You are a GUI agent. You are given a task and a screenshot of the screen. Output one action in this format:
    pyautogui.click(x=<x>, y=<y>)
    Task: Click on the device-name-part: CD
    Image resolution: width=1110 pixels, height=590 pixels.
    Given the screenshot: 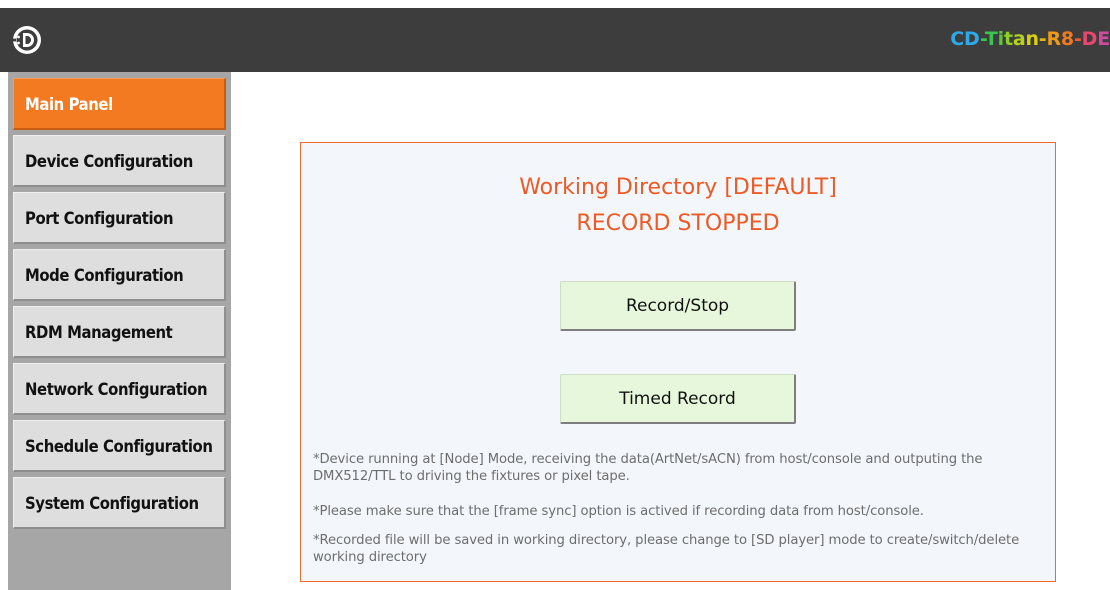 What is the action you would take?
    pyautogui.click(x=965, y=39)
    